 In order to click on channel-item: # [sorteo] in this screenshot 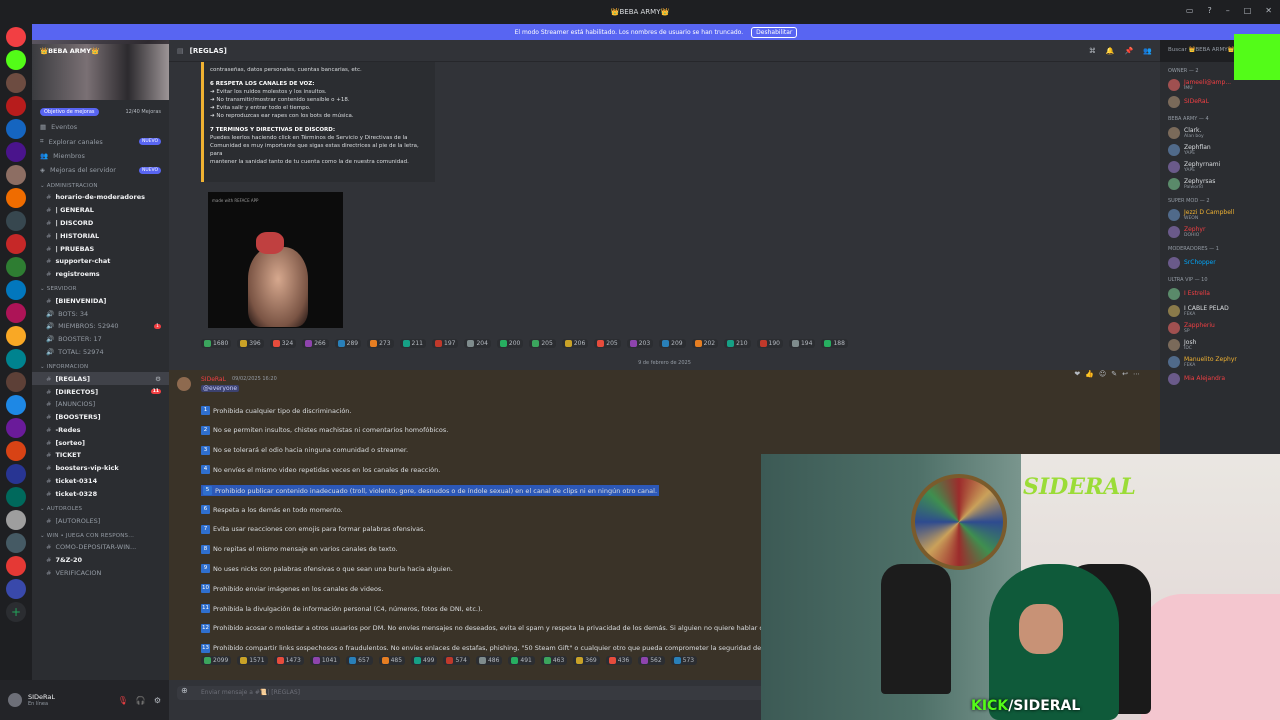, I will do `click(100, 442)`.